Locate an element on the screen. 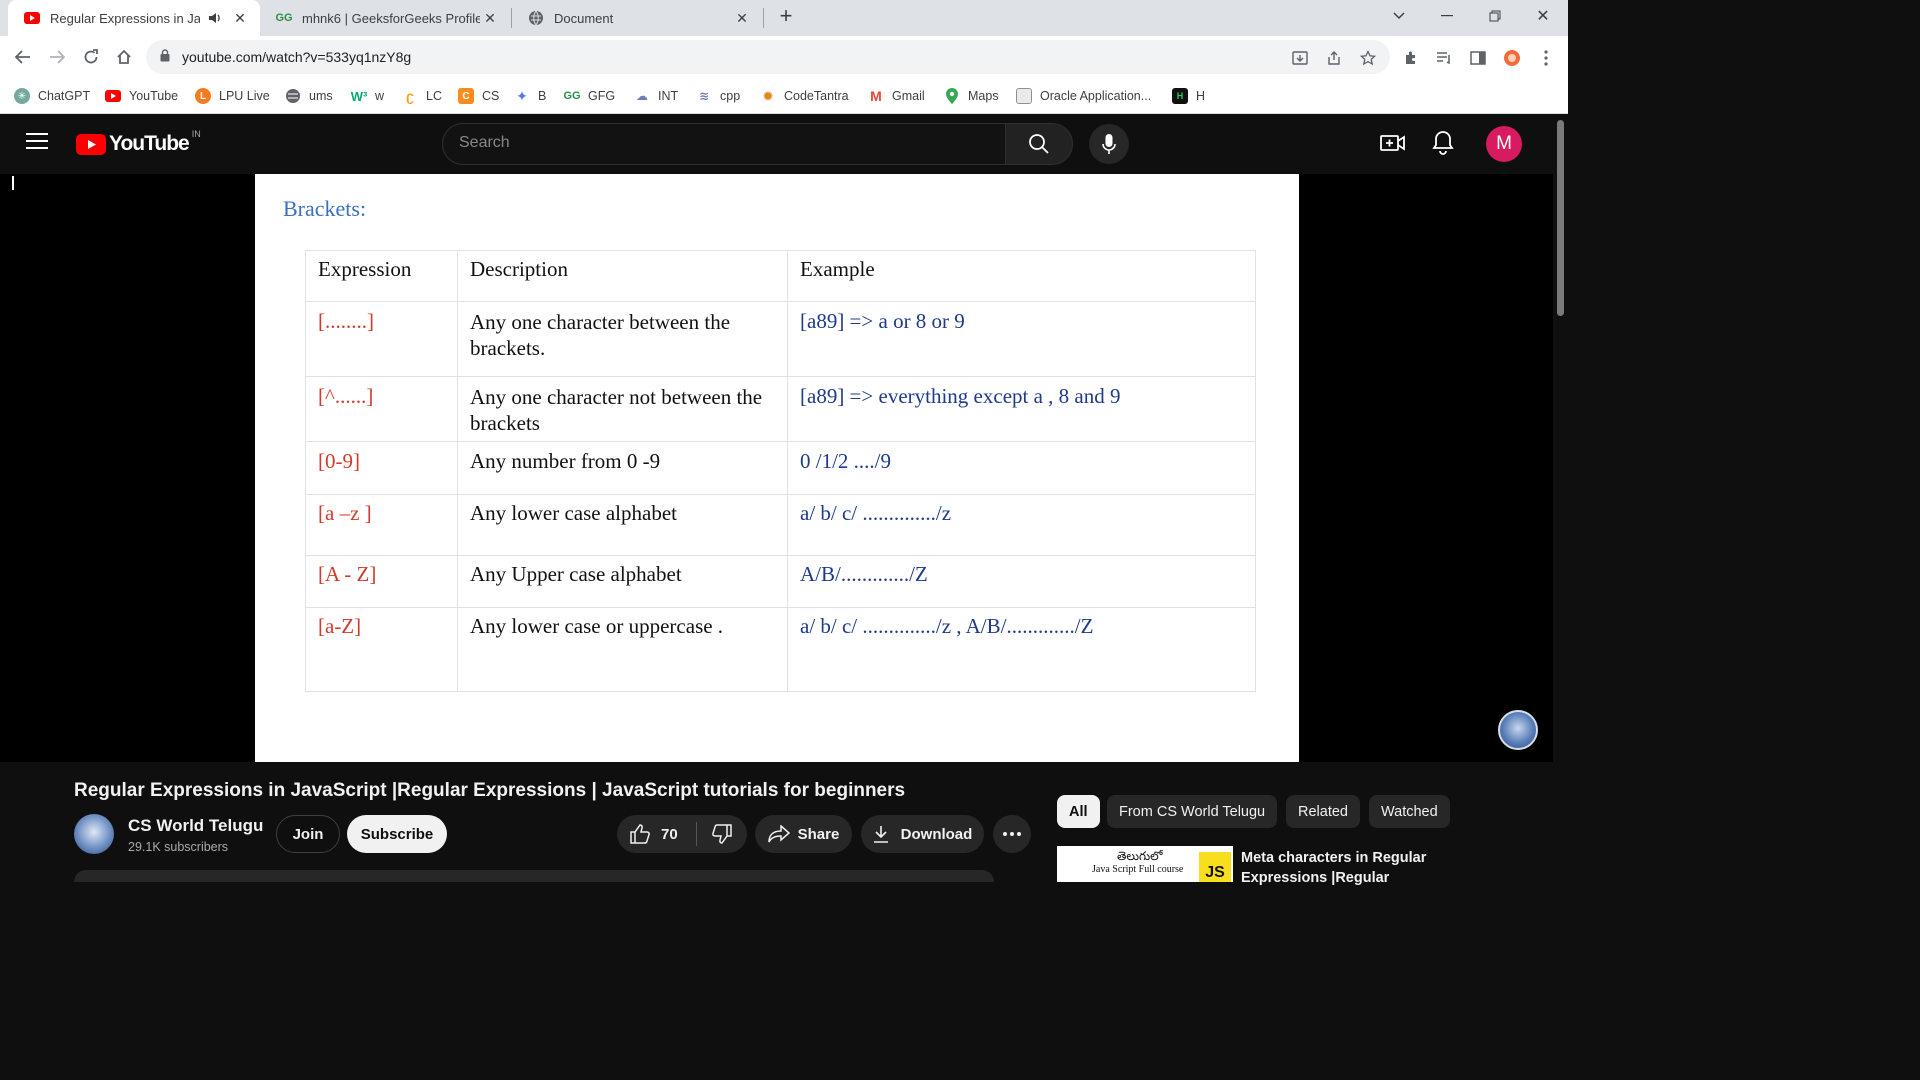 The image size is (1920, 1080). tab-gfg: GG mhnk6 | GeeksforGeeks Profile ✕ is located at coordinates (385, 18).